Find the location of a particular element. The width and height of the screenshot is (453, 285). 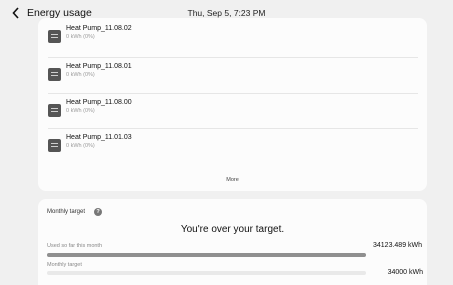

monthly-target-label: Monthly target is located at coordinates (66, 212).